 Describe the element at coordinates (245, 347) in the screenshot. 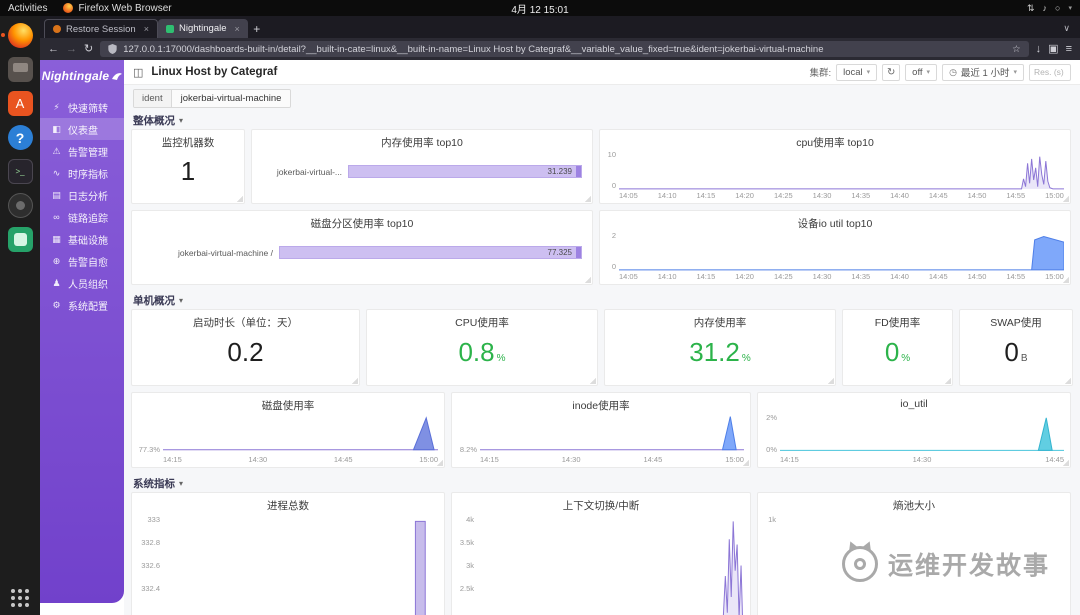

I see `panel-uptime: 启动时长（单位：天） 0.2` at that location.